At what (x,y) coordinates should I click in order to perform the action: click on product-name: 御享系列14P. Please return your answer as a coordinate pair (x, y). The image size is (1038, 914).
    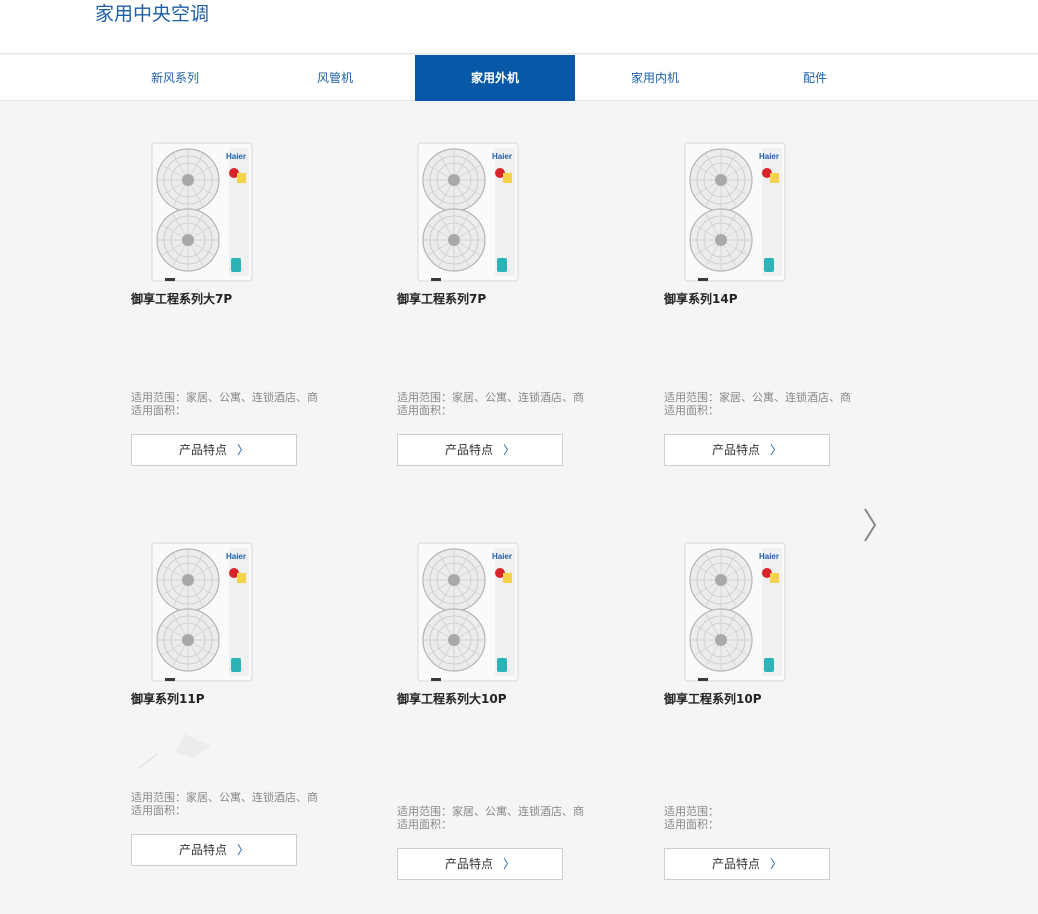
    Looking at the image, I should click on (701, 298).